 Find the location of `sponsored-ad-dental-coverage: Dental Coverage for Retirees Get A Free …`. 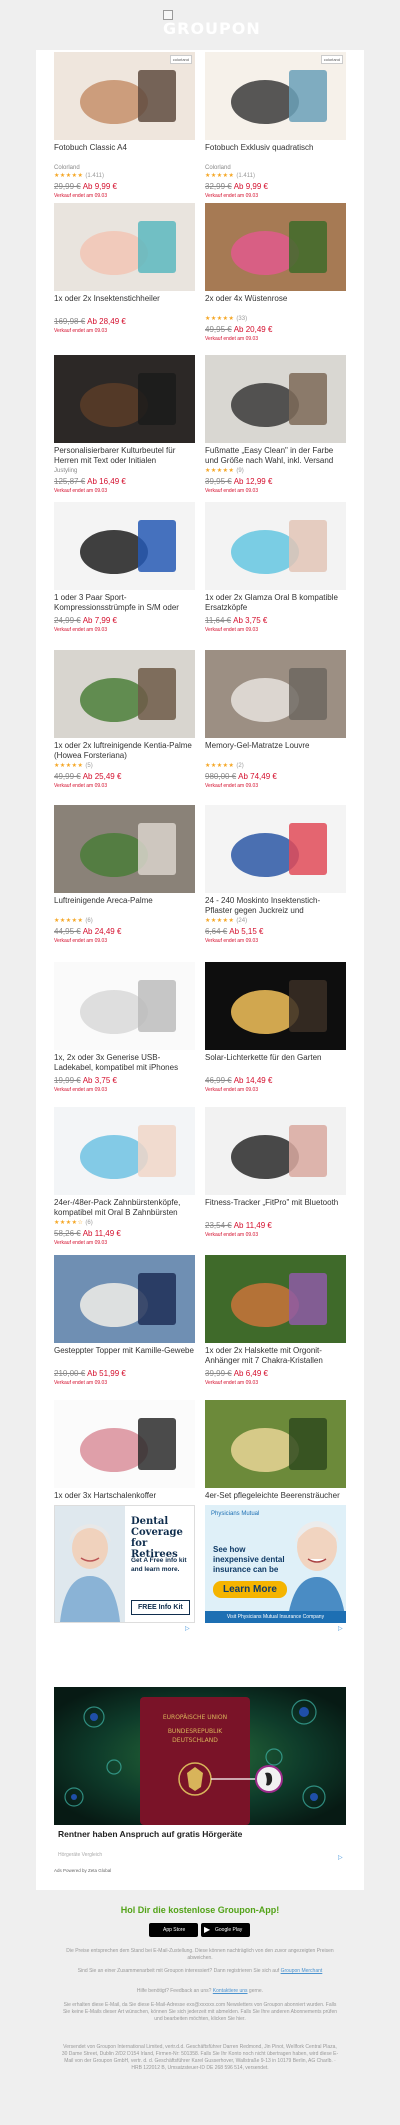

sponsored-ad-dental-coverage: Dental Coverage for Retirees Get A Free … is located at coordinates (124, 1564).